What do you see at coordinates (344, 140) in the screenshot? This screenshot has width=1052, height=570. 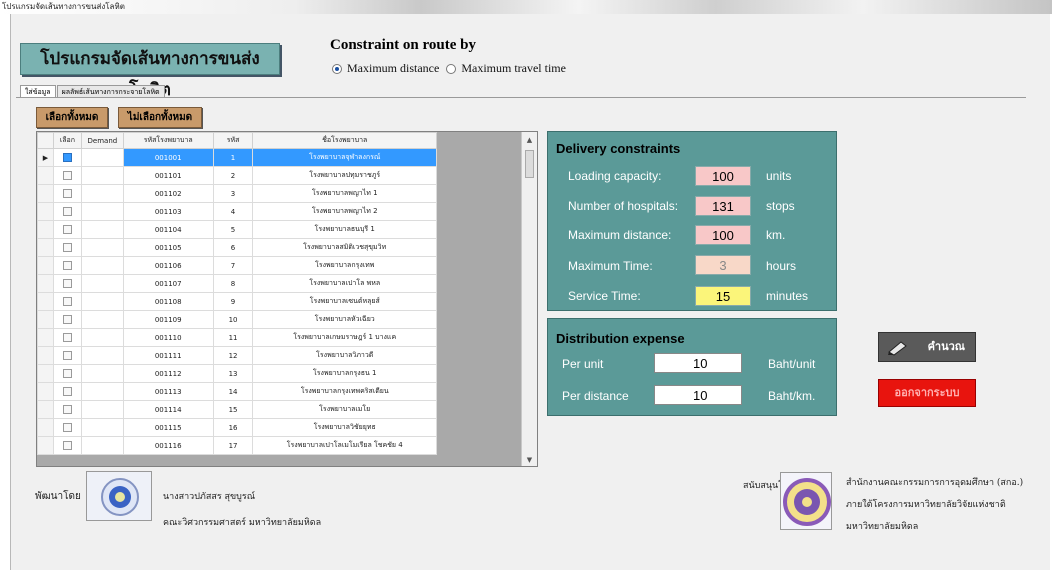 I see `col-hospital-name: ชื่อโรงพยาบาล` at bounding box center [344, 140].